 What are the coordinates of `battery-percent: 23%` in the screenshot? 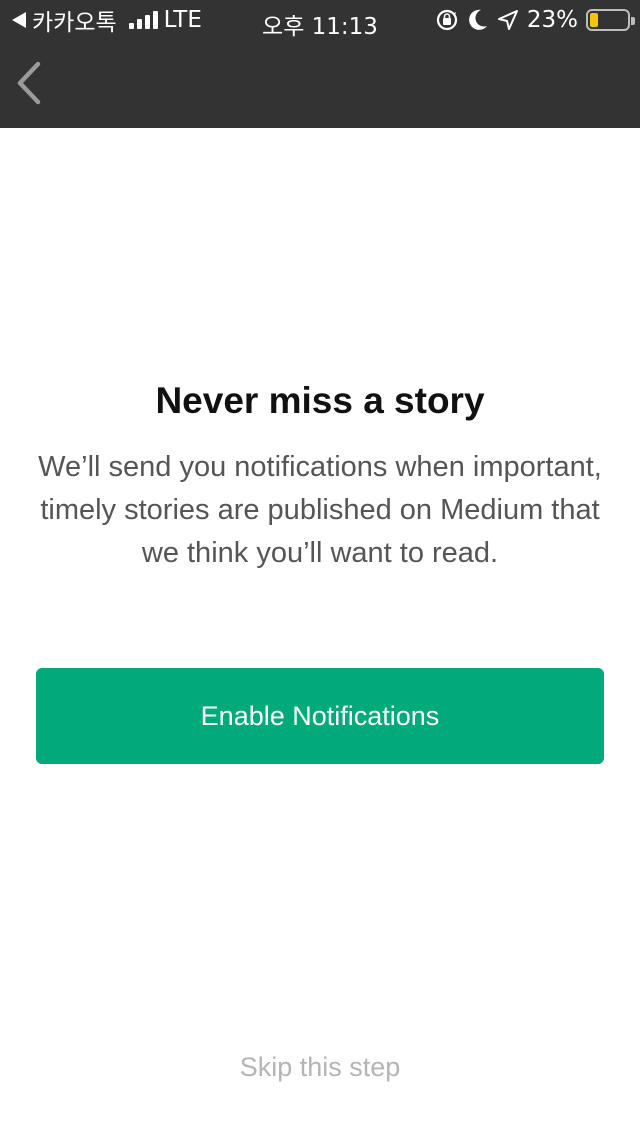 It's located at (552, 20).